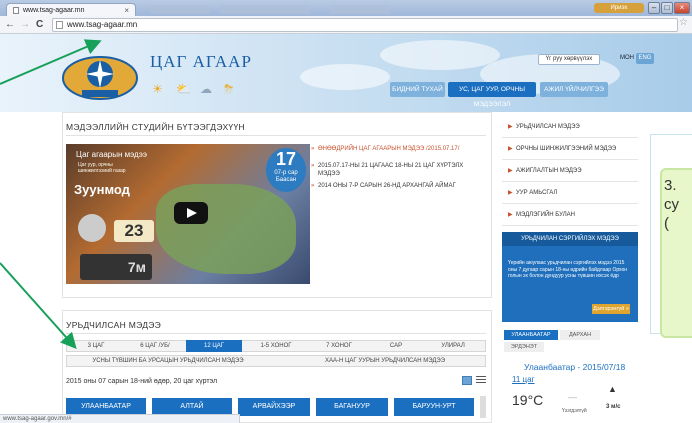  I want to click on annotation-arrows, so click(51, 194).